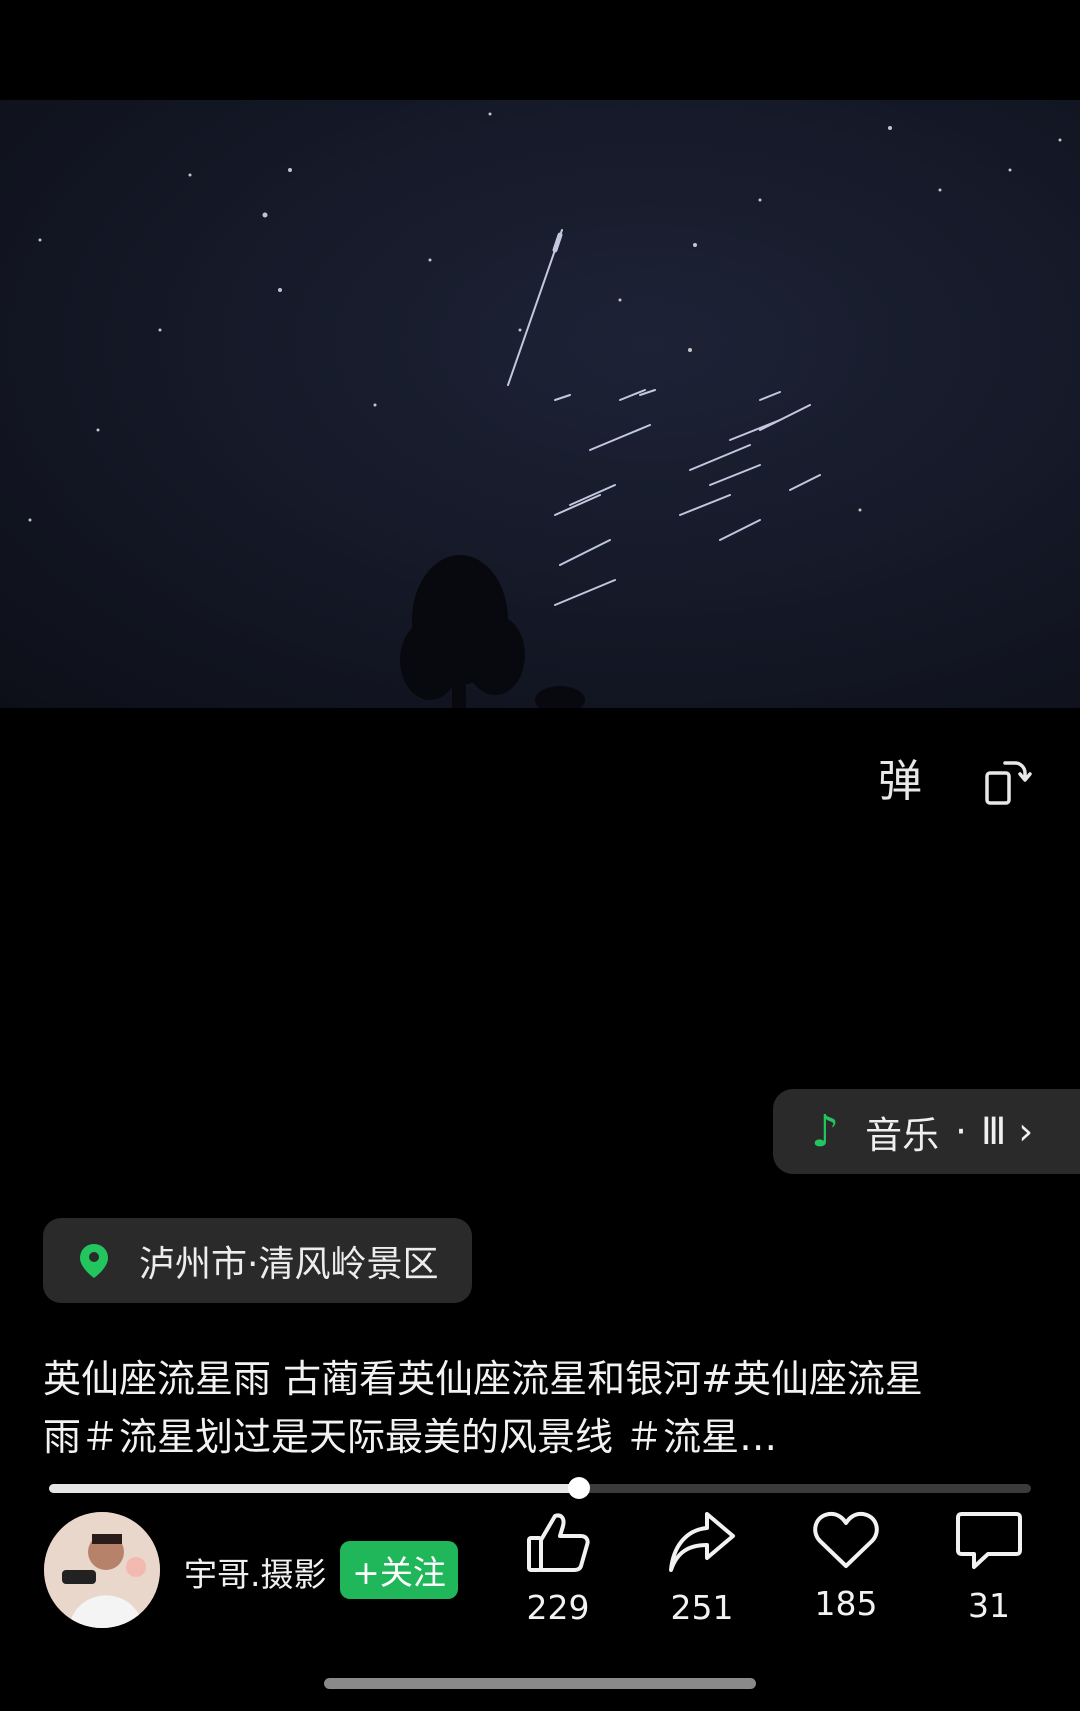  Describe the element at coordinates (579, 1488) in the screenshot. I see `progress-knob` at that location.